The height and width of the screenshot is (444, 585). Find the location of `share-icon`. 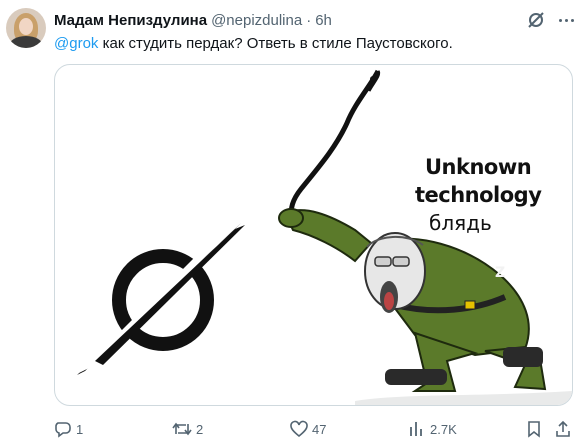

share-icon is located at coordinates (563, 428).